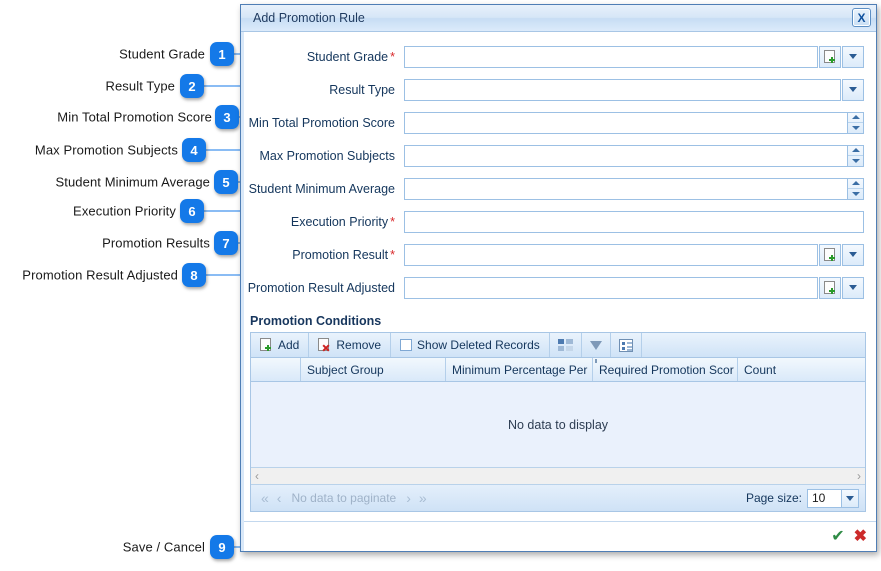 The image size is (881, 571). Describe the element at coordinates (192, 211) in the screenshot. I see `annotation-badge: 6` at that location.